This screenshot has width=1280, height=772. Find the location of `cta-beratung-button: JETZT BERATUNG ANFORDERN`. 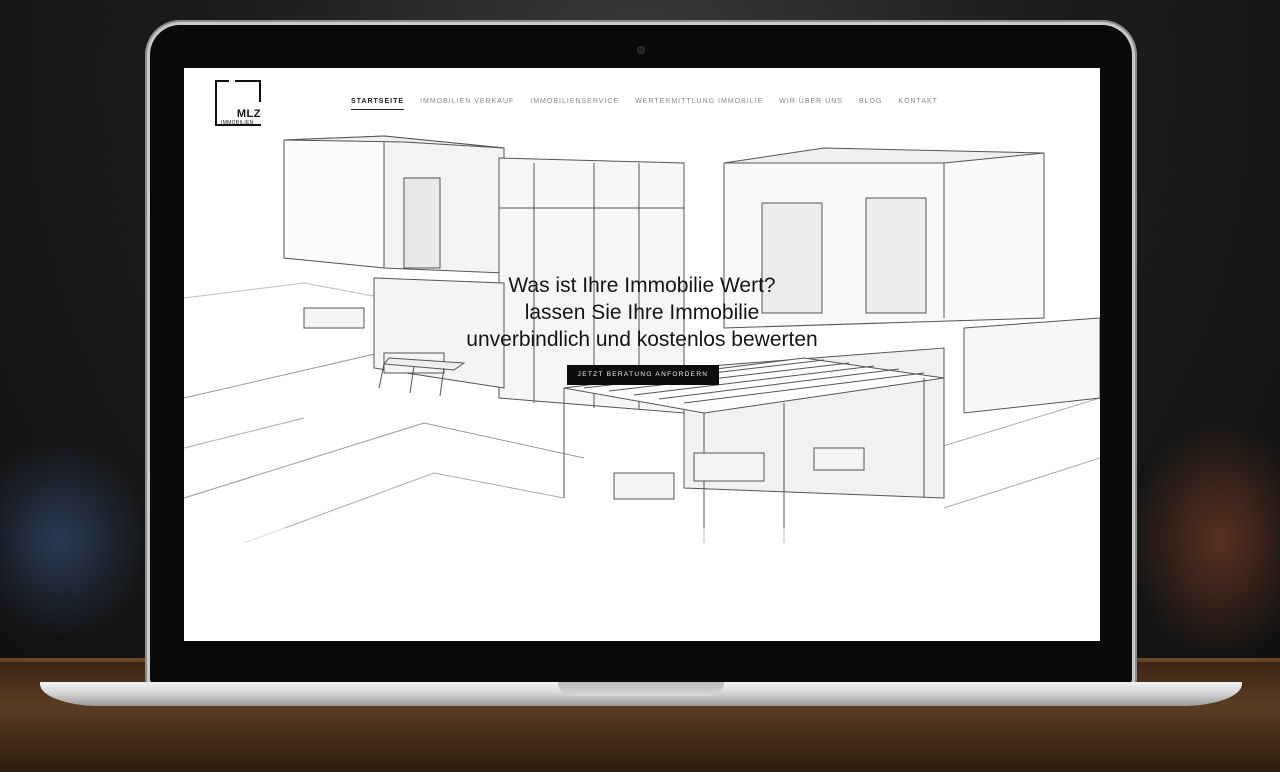

cta-beratung-button: JETZT BERATUNG ANFORDERN is located at coordinates (643, 375).